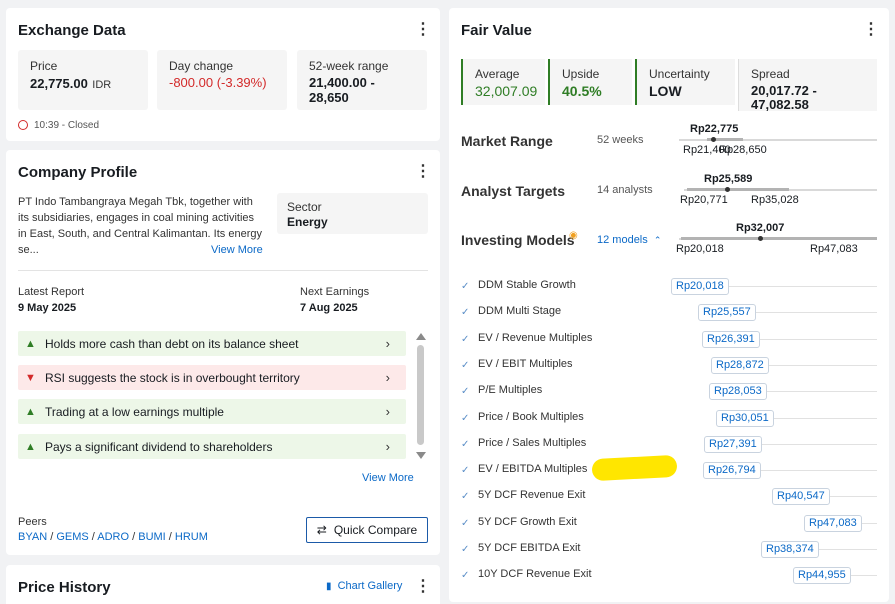 This screenshot has width=895, height=604. I want to click on model-row: ✓ 5Y DCF Growth Exit Rp47,083, so click(669, 526).